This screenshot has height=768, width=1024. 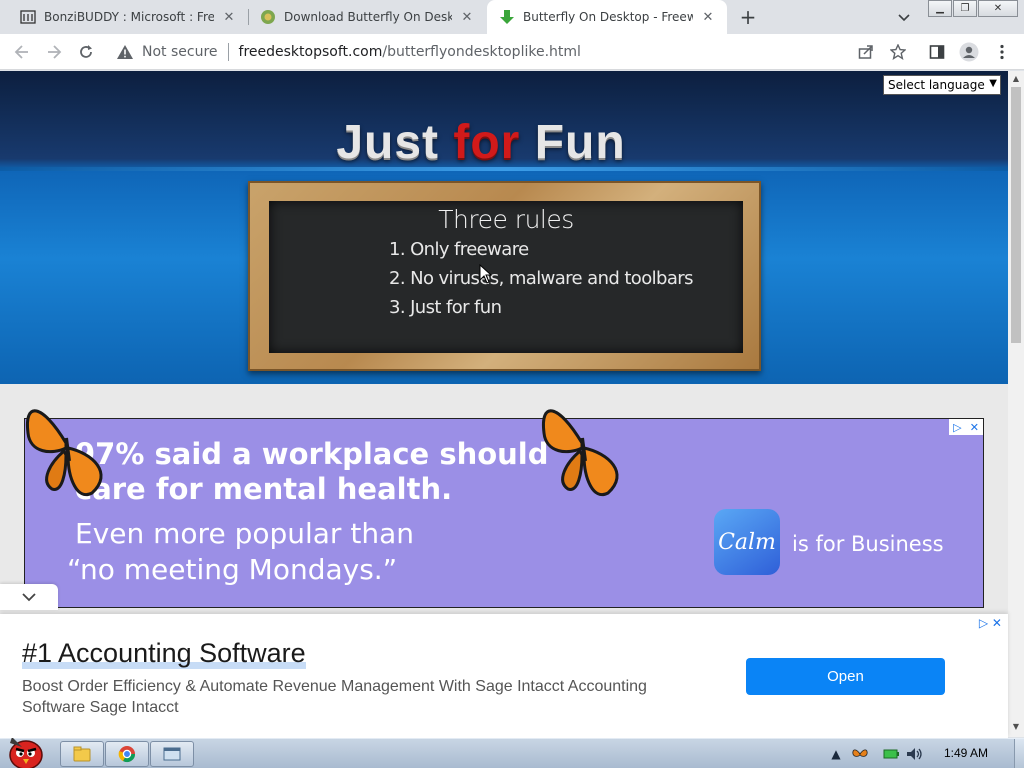 I want to click on tab-title: BonziBUDDY : Microsoft : Free, so click(x=129, y=17).